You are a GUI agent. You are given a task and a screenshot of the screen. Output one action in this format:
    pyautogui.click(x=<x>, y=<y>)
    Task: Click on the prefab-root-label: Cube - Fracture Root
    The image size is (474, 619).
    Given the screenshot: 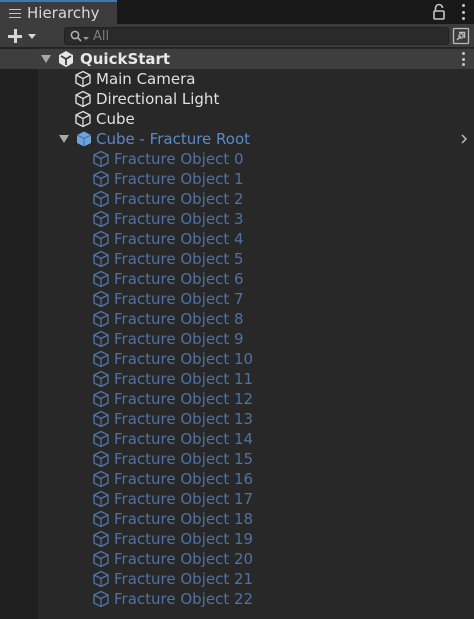 What is the action you would take?
    pyautogui.click(x=173, y=139)
    